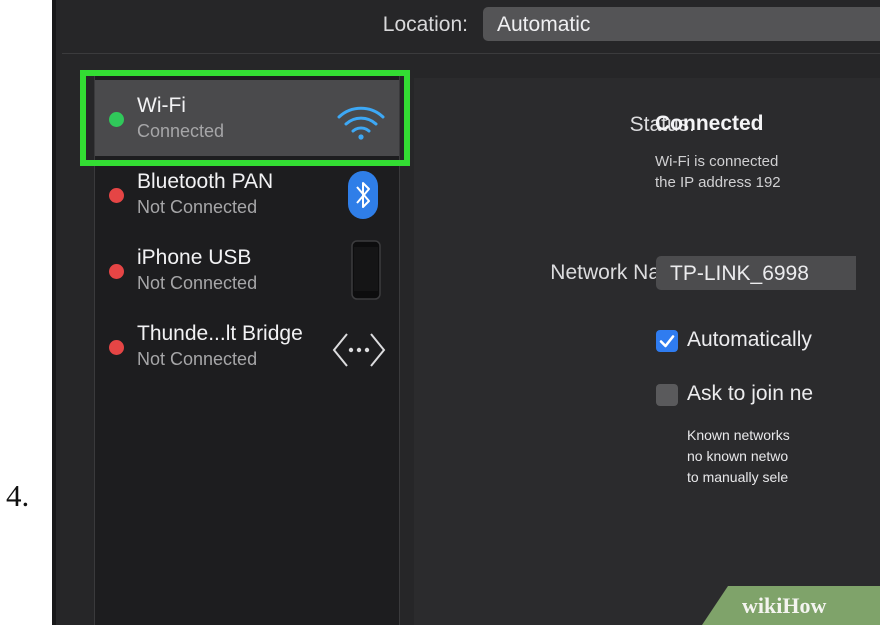 This screenshot has width=880, height=625. I want to click on status-value: Connected, so click(709, 123).